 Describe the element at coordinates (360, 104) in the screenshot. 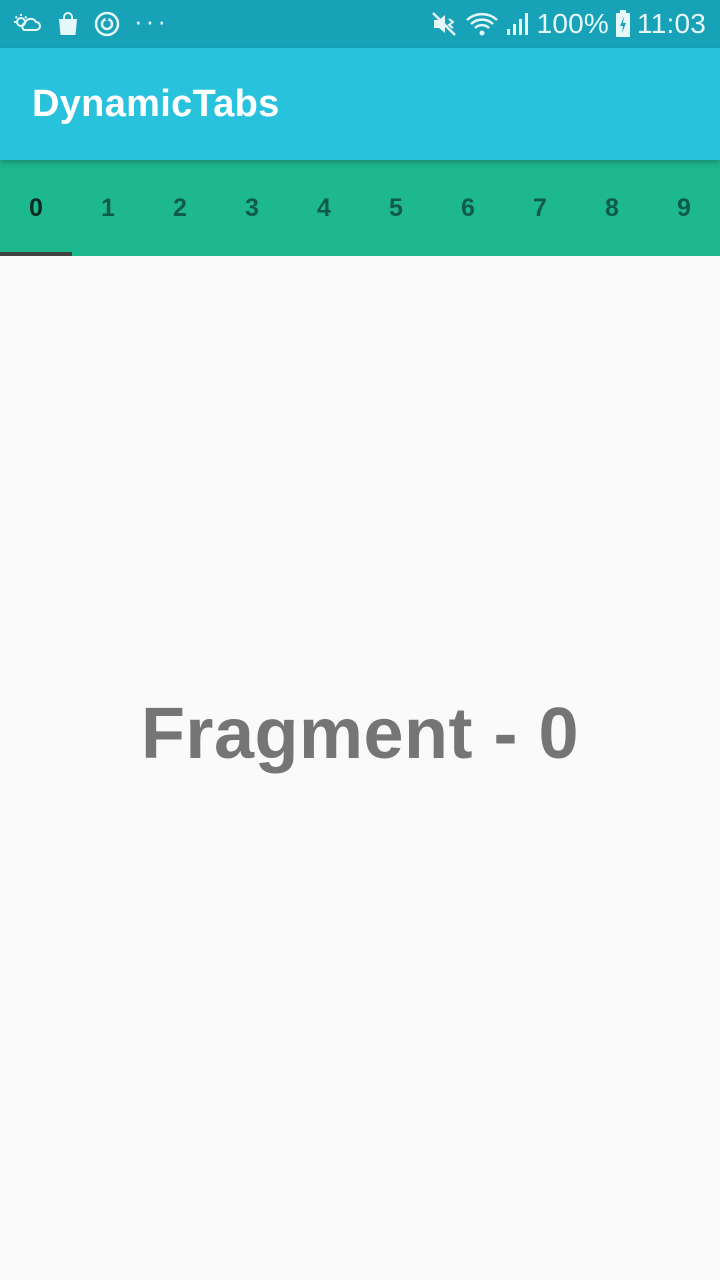

I see `app-bar: DynamicTabs` at that location.